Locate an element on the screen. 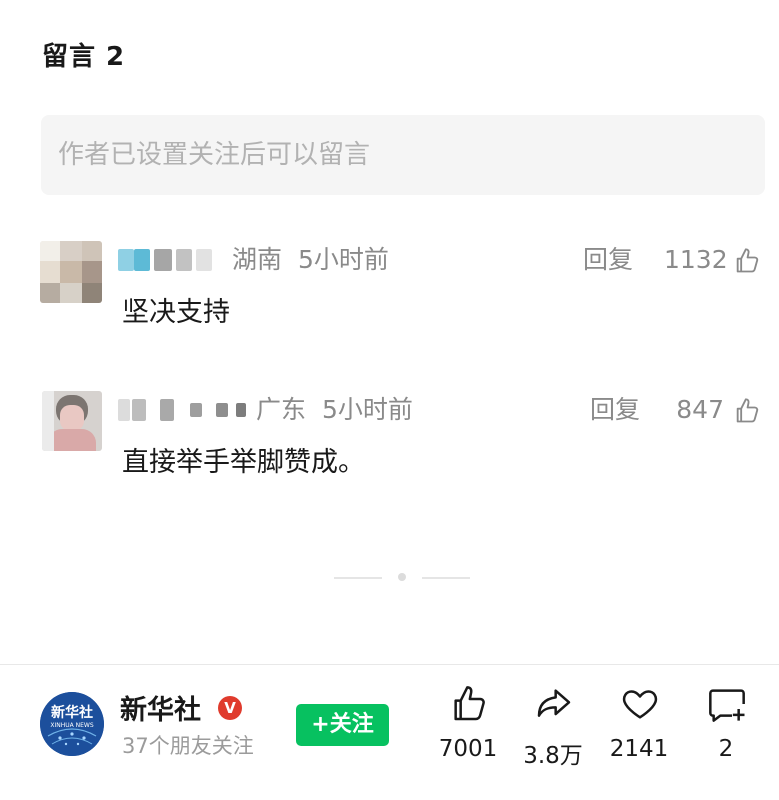 The image size is (779, 800). logo-graphic: 新华社 XINHUA NEWS is located at coordinates (72, 724).